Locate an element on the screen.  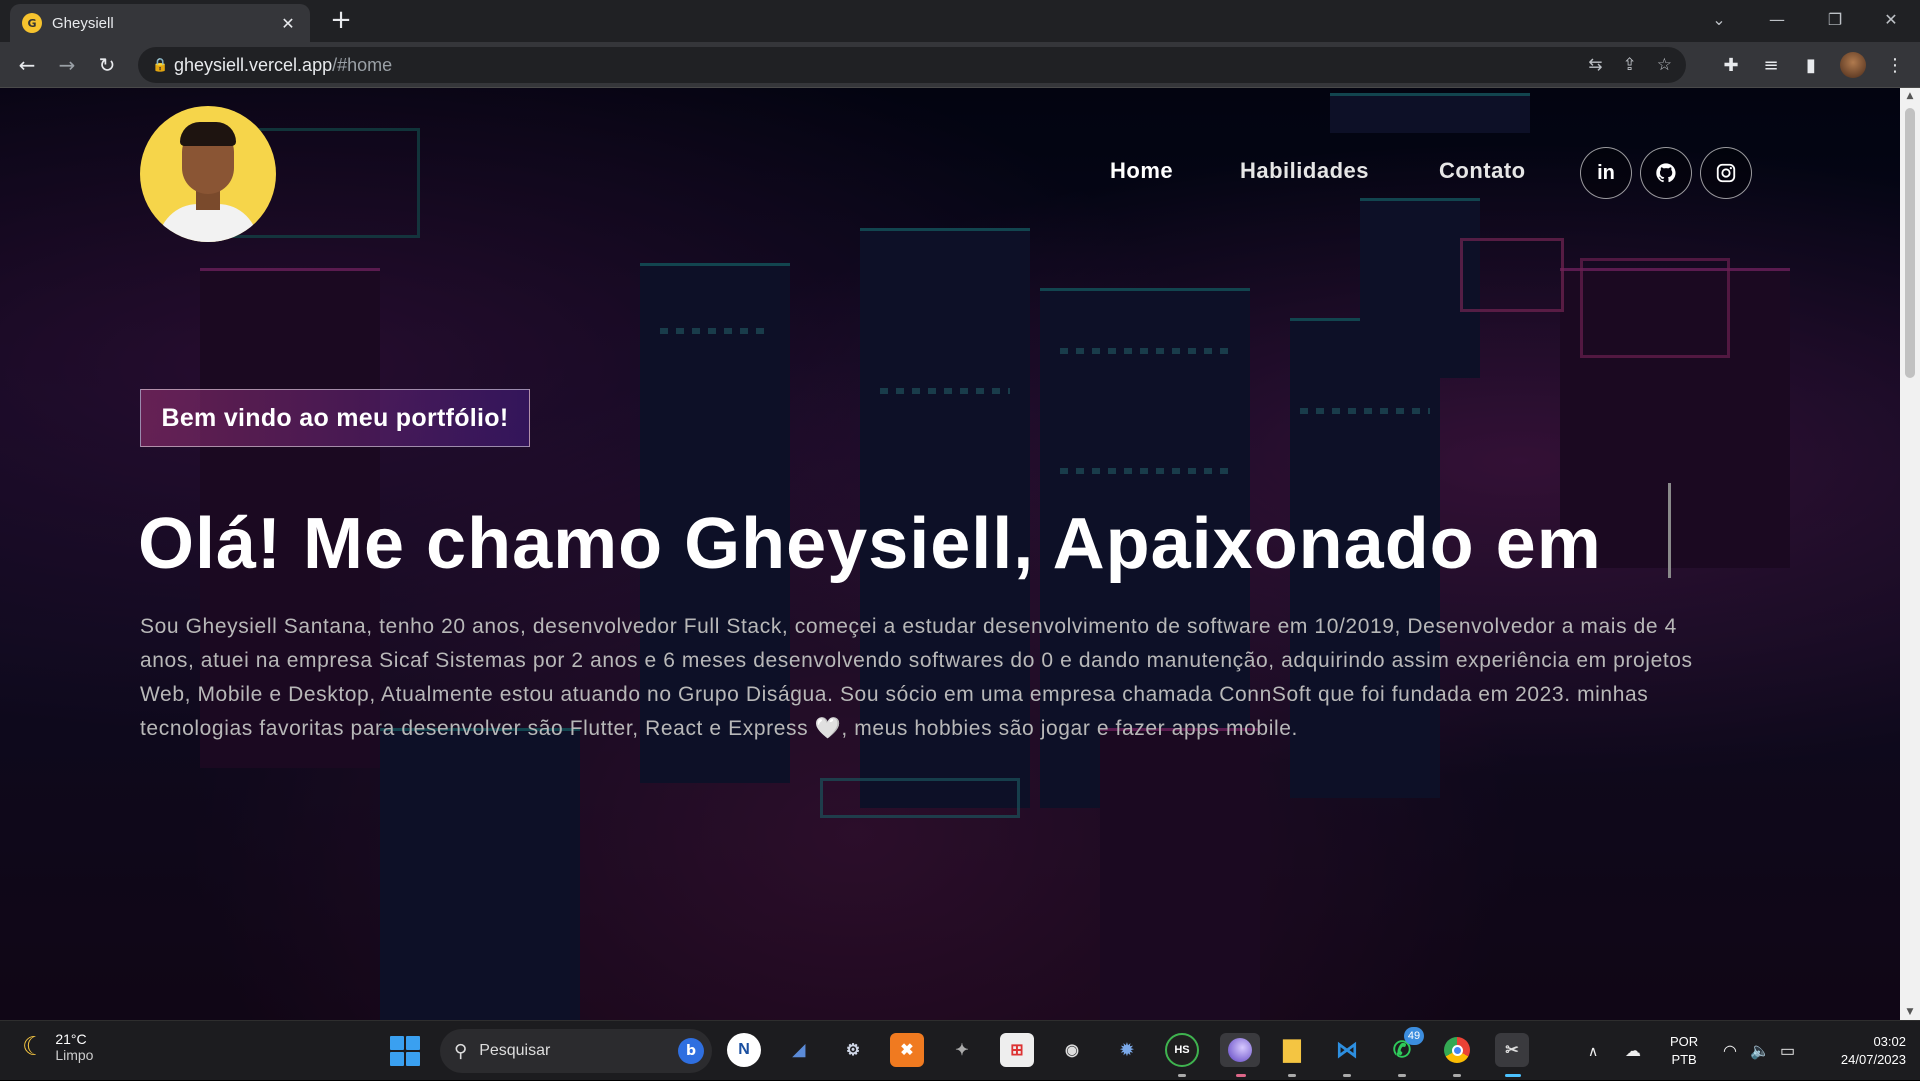
lang-line1: POR is located at coordinates (1684, 1041).